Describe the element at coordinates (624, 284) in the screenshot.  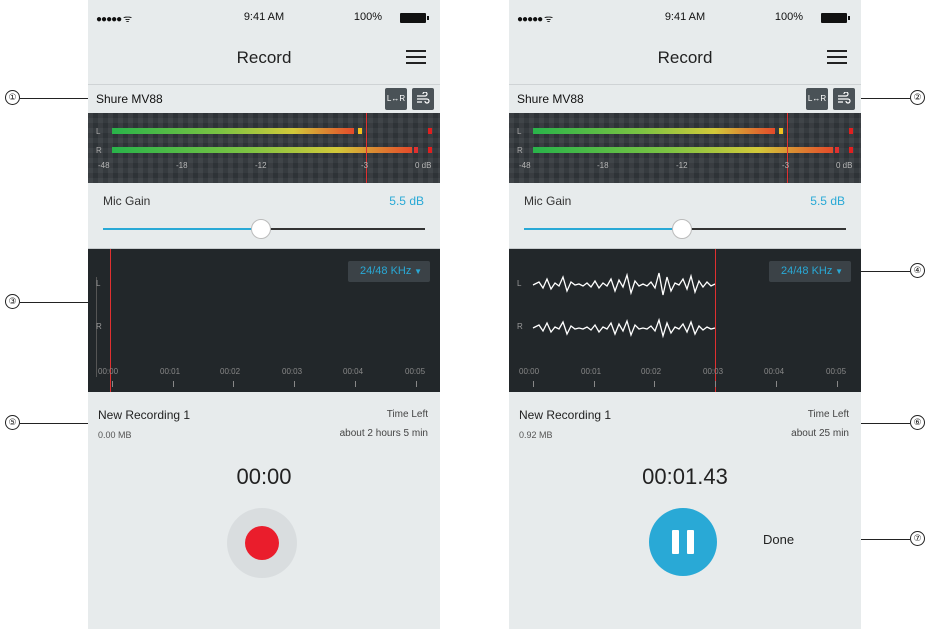
I see `waveform-left-channel` at that location.